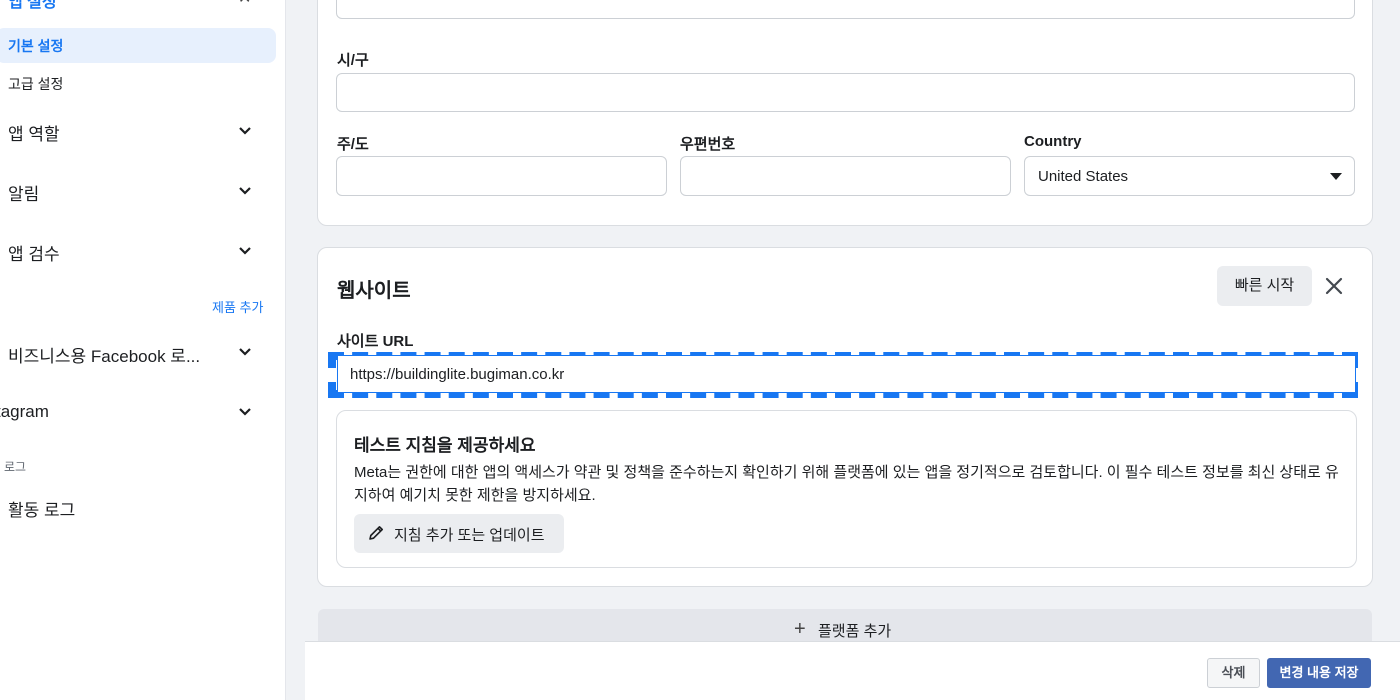 This screenshot has height=700, width=1400. I want to click on zip-label: 우편번호, so click(708, 144).